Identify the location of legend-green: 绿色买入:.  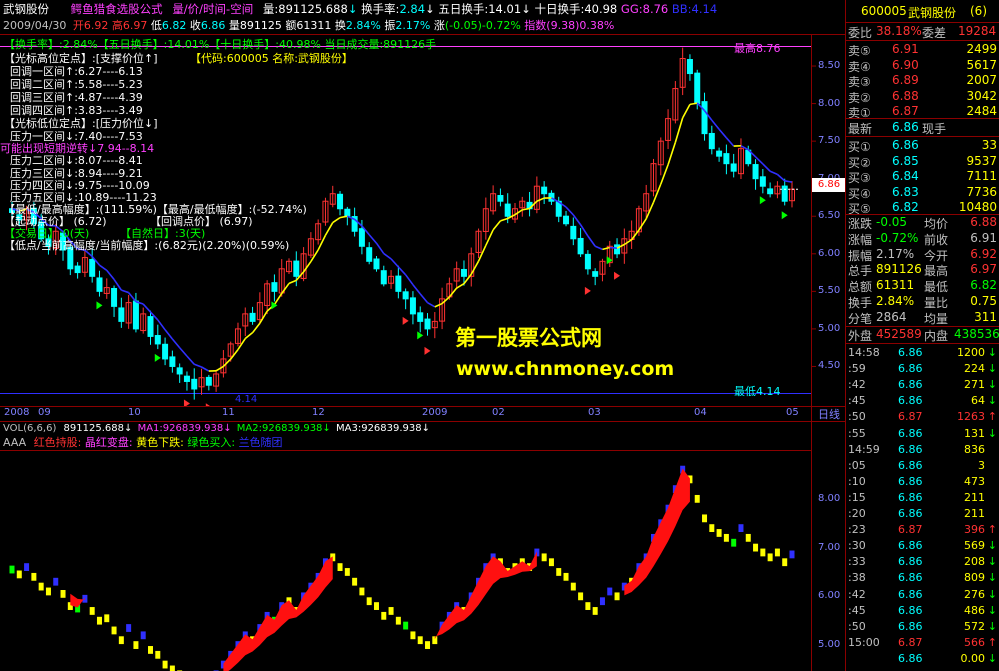
(211, 442).